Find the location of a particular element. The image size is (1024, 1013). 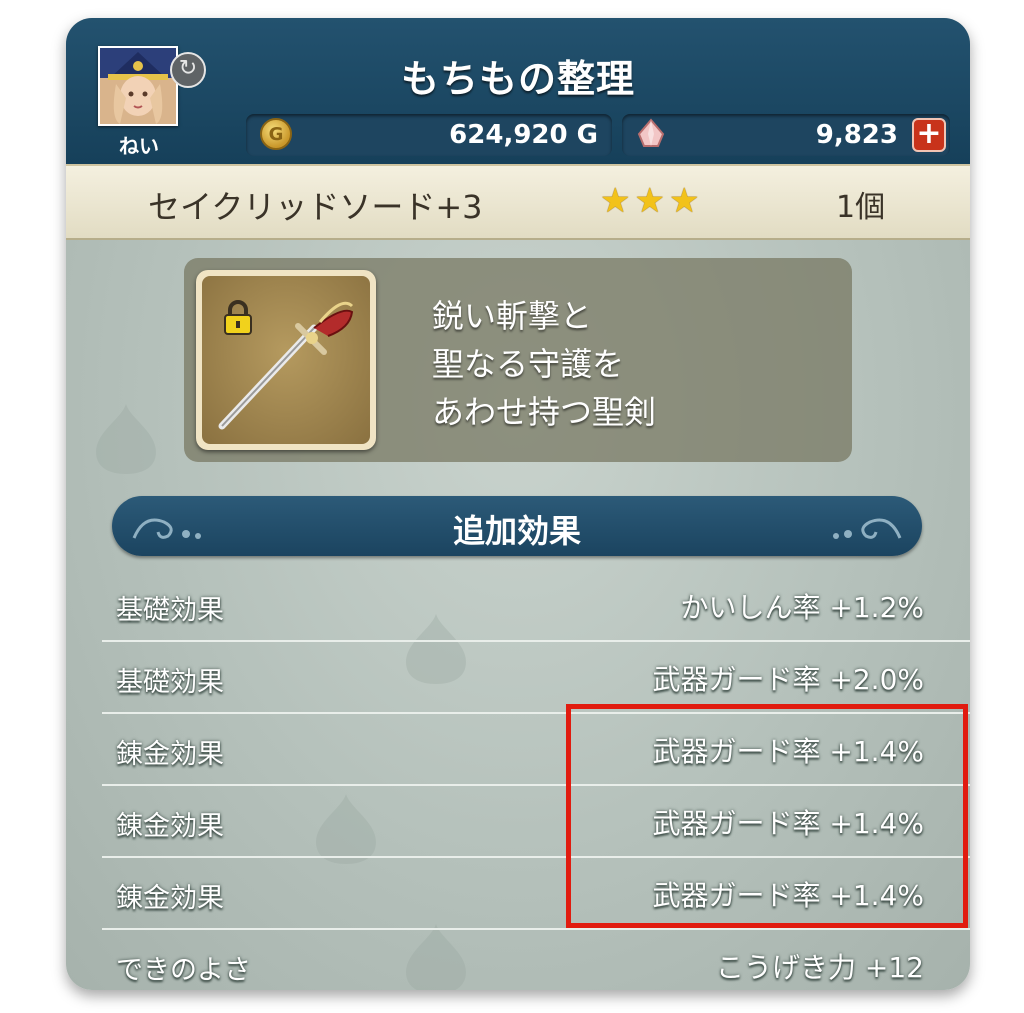

sword-icon is located at coordinates (286, 365).